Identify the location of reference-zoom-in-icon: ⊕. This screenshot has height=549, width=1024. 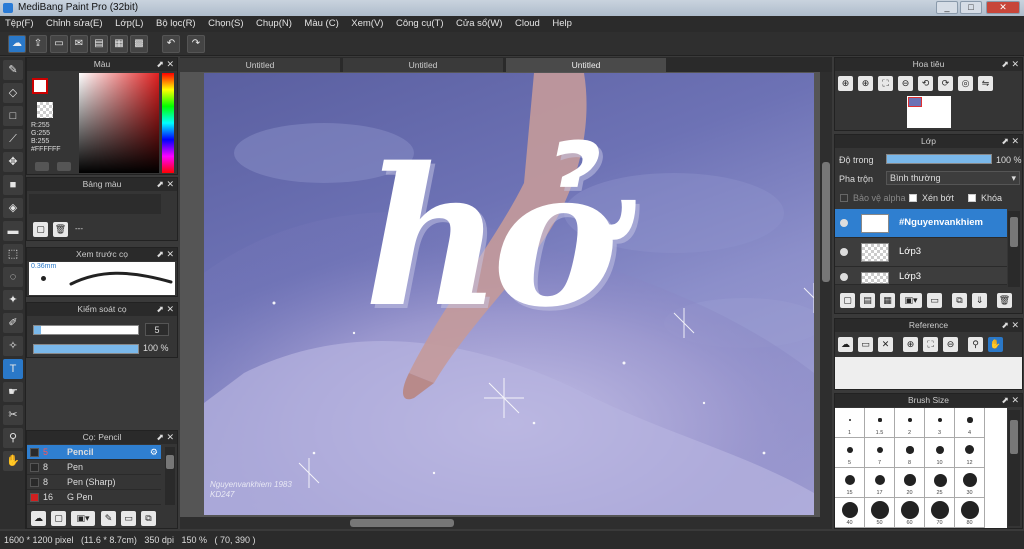
(910, 344).